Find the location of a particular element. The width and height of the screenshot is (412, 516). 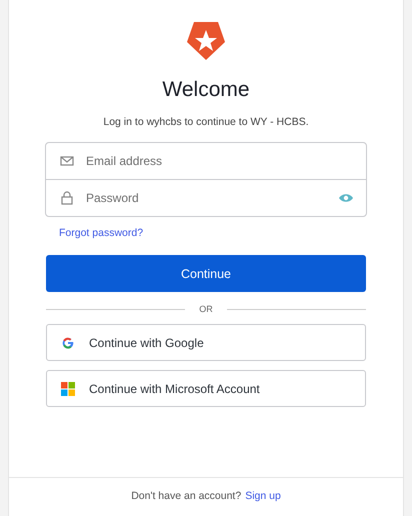

google-login-button: Continue with Google is located at coordinates (206, 342).